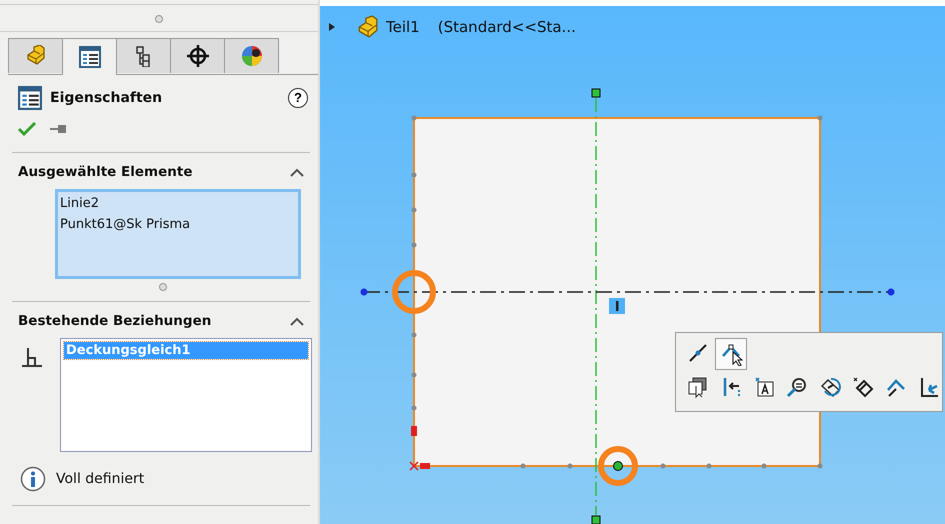 This screenshot has width=945, height=524. I want to click on help-button: ?, so click(298, 98).